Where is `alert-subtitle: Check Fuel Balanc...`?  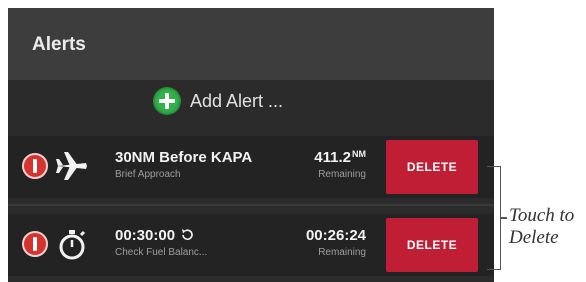
alert-subtitle: Check Fuel Balanc... is located at coordinates (161, 252).